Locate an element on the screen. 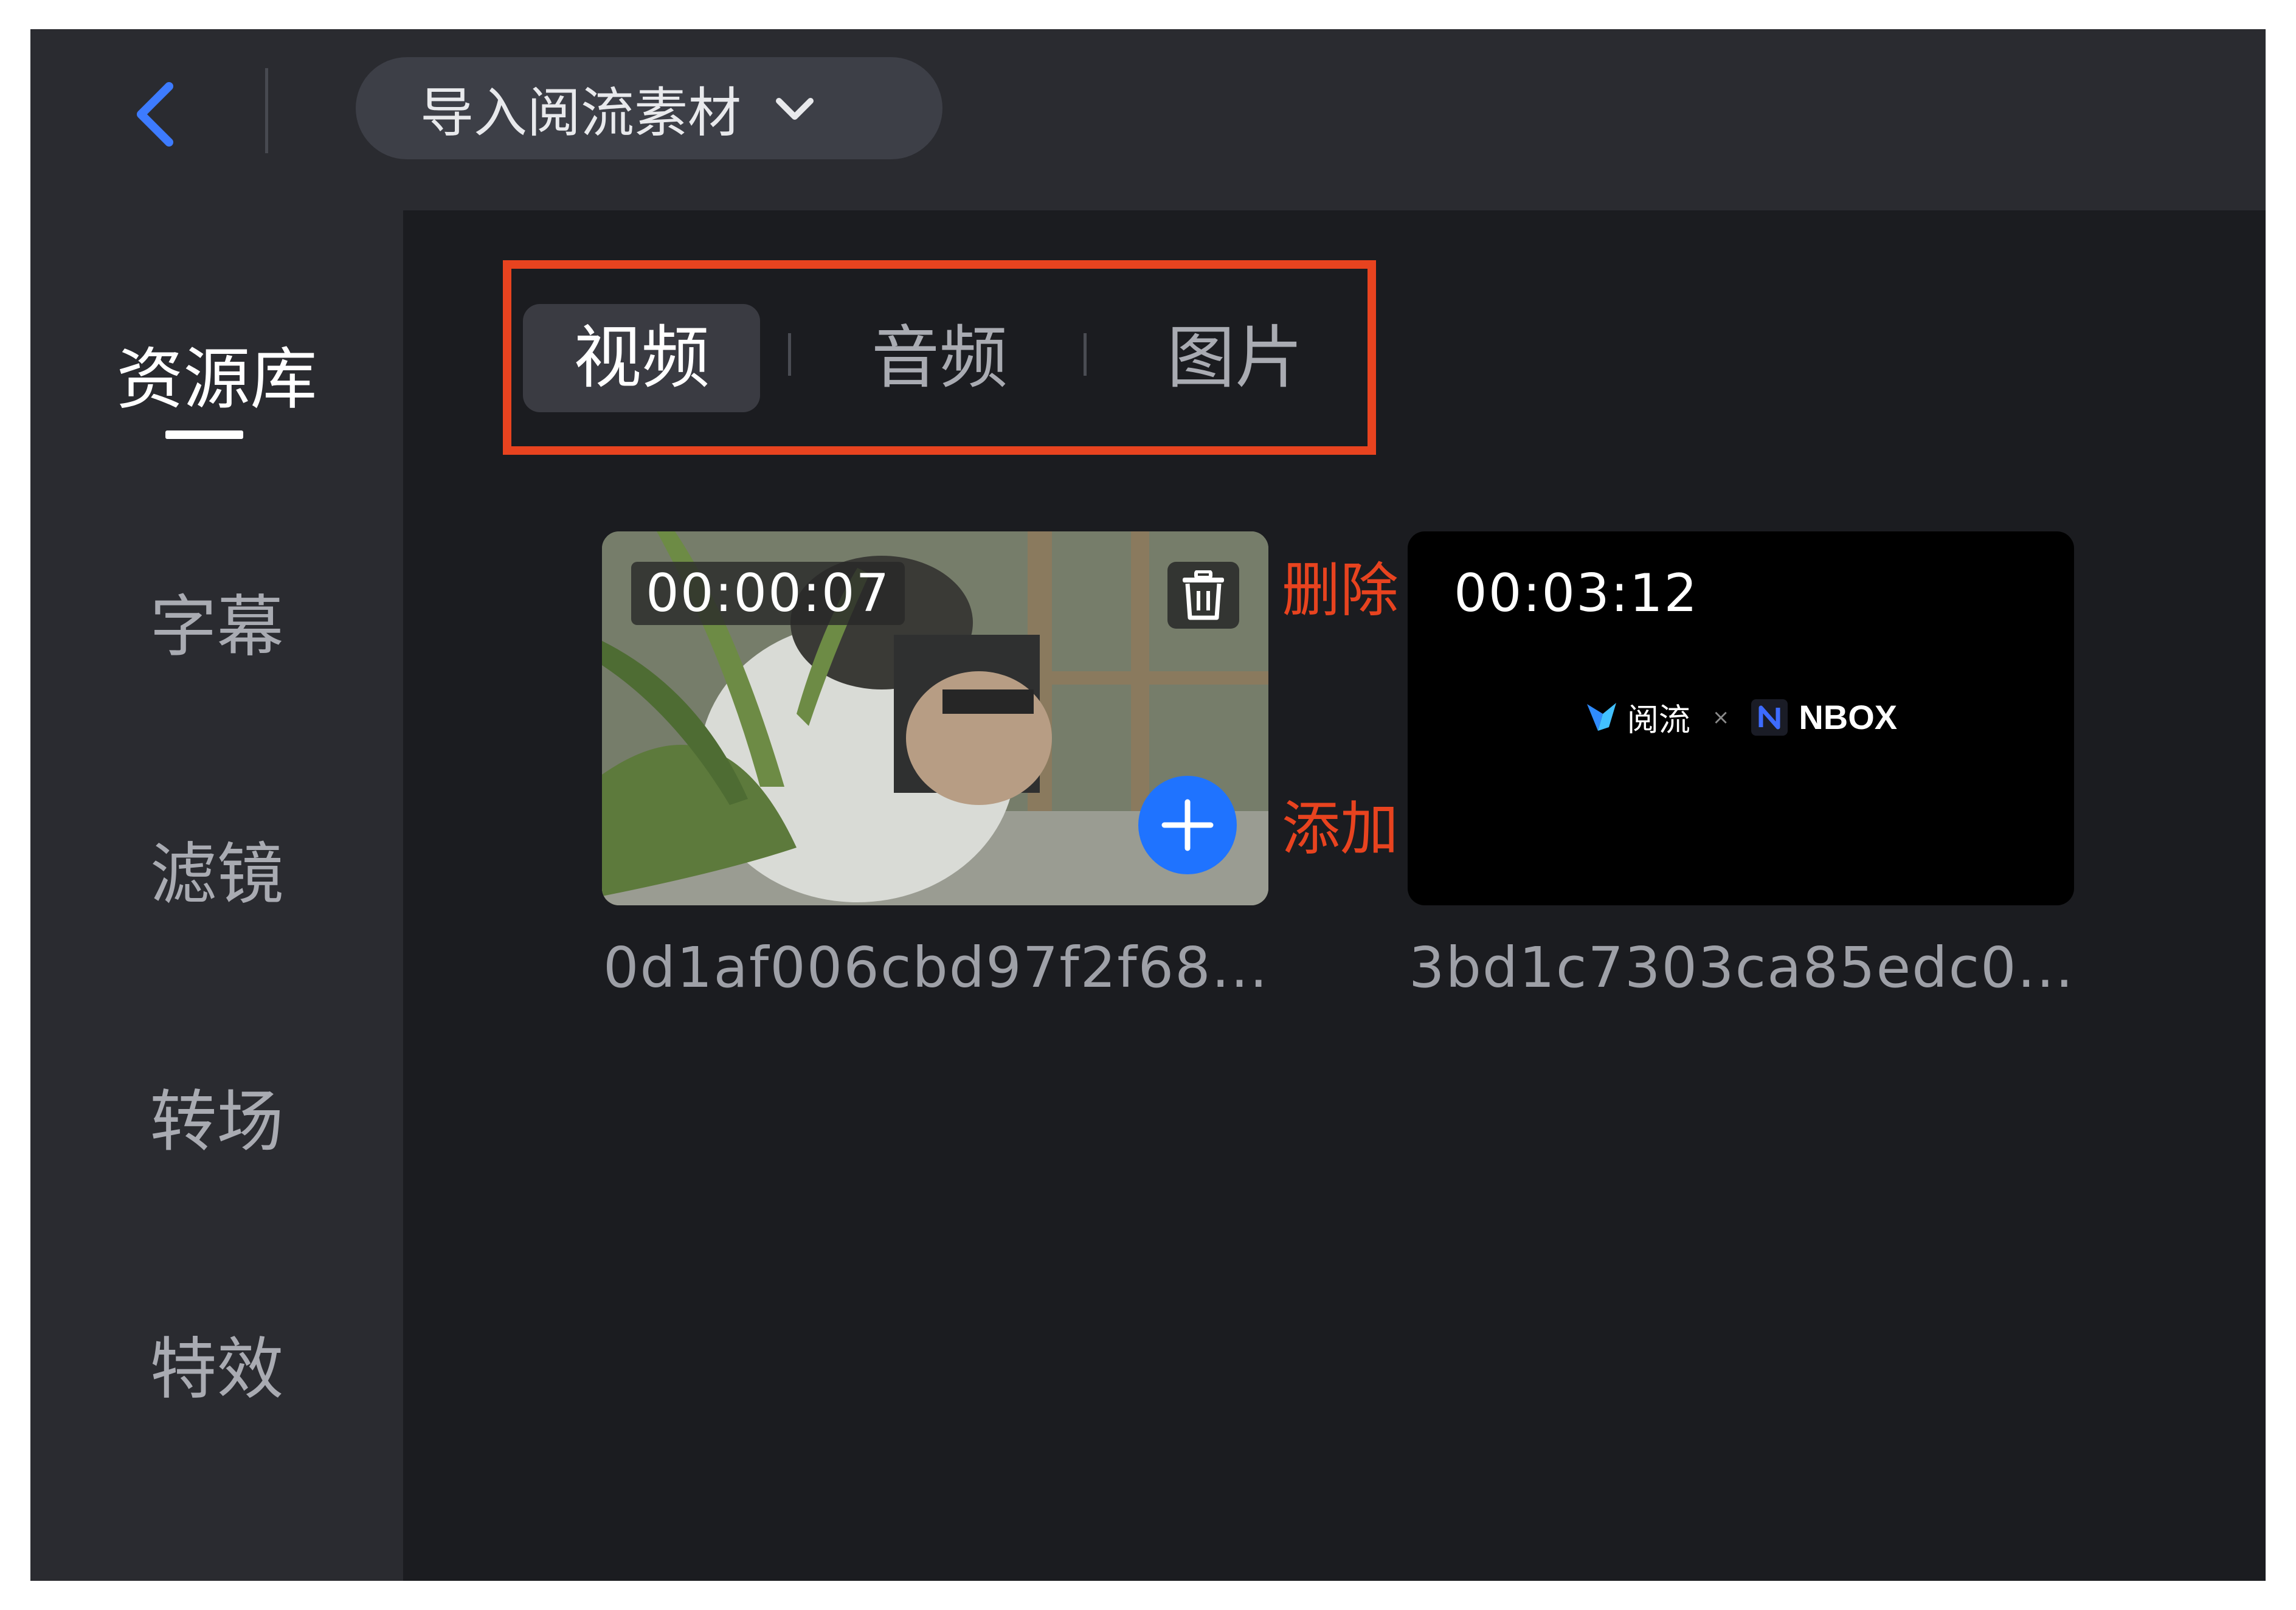 The image size is (2296, 1610). sidebar: 资源库 字幕 滤镜 转场 特效 is located at coordinates (216, 895).